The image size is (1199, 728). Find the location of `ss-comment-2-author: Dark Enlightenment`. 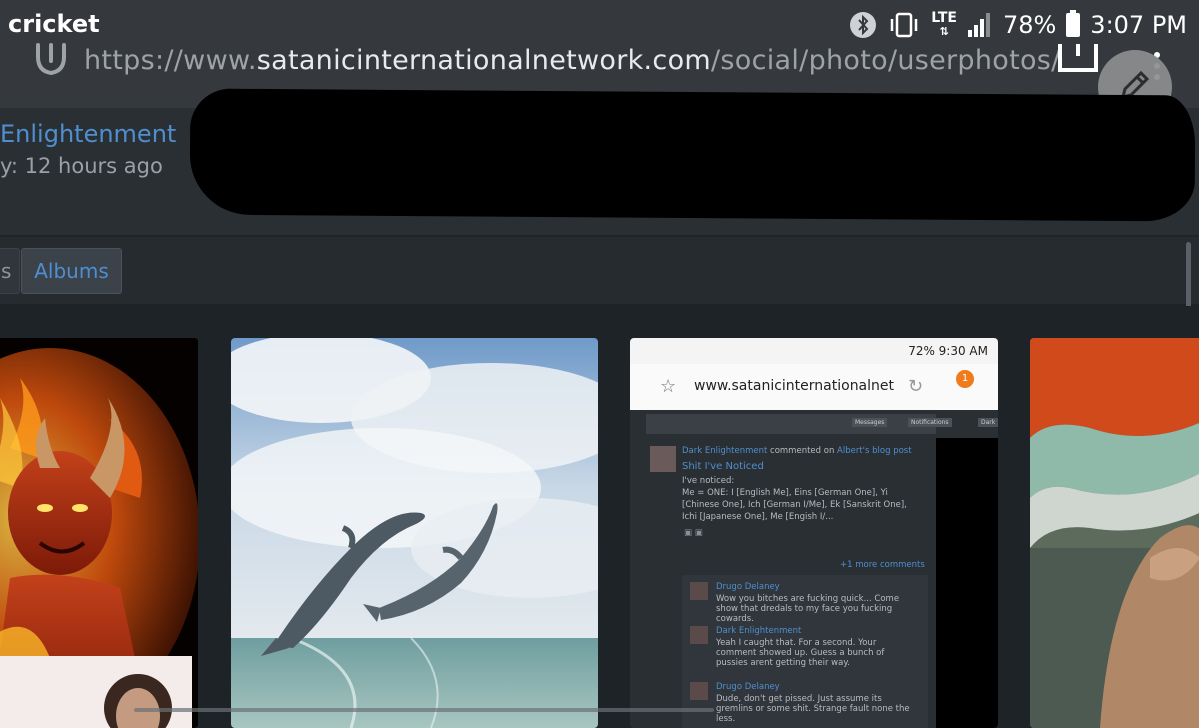

ss-comment-2-author: Dark Enlightenment is located at coordinates (759, 631).